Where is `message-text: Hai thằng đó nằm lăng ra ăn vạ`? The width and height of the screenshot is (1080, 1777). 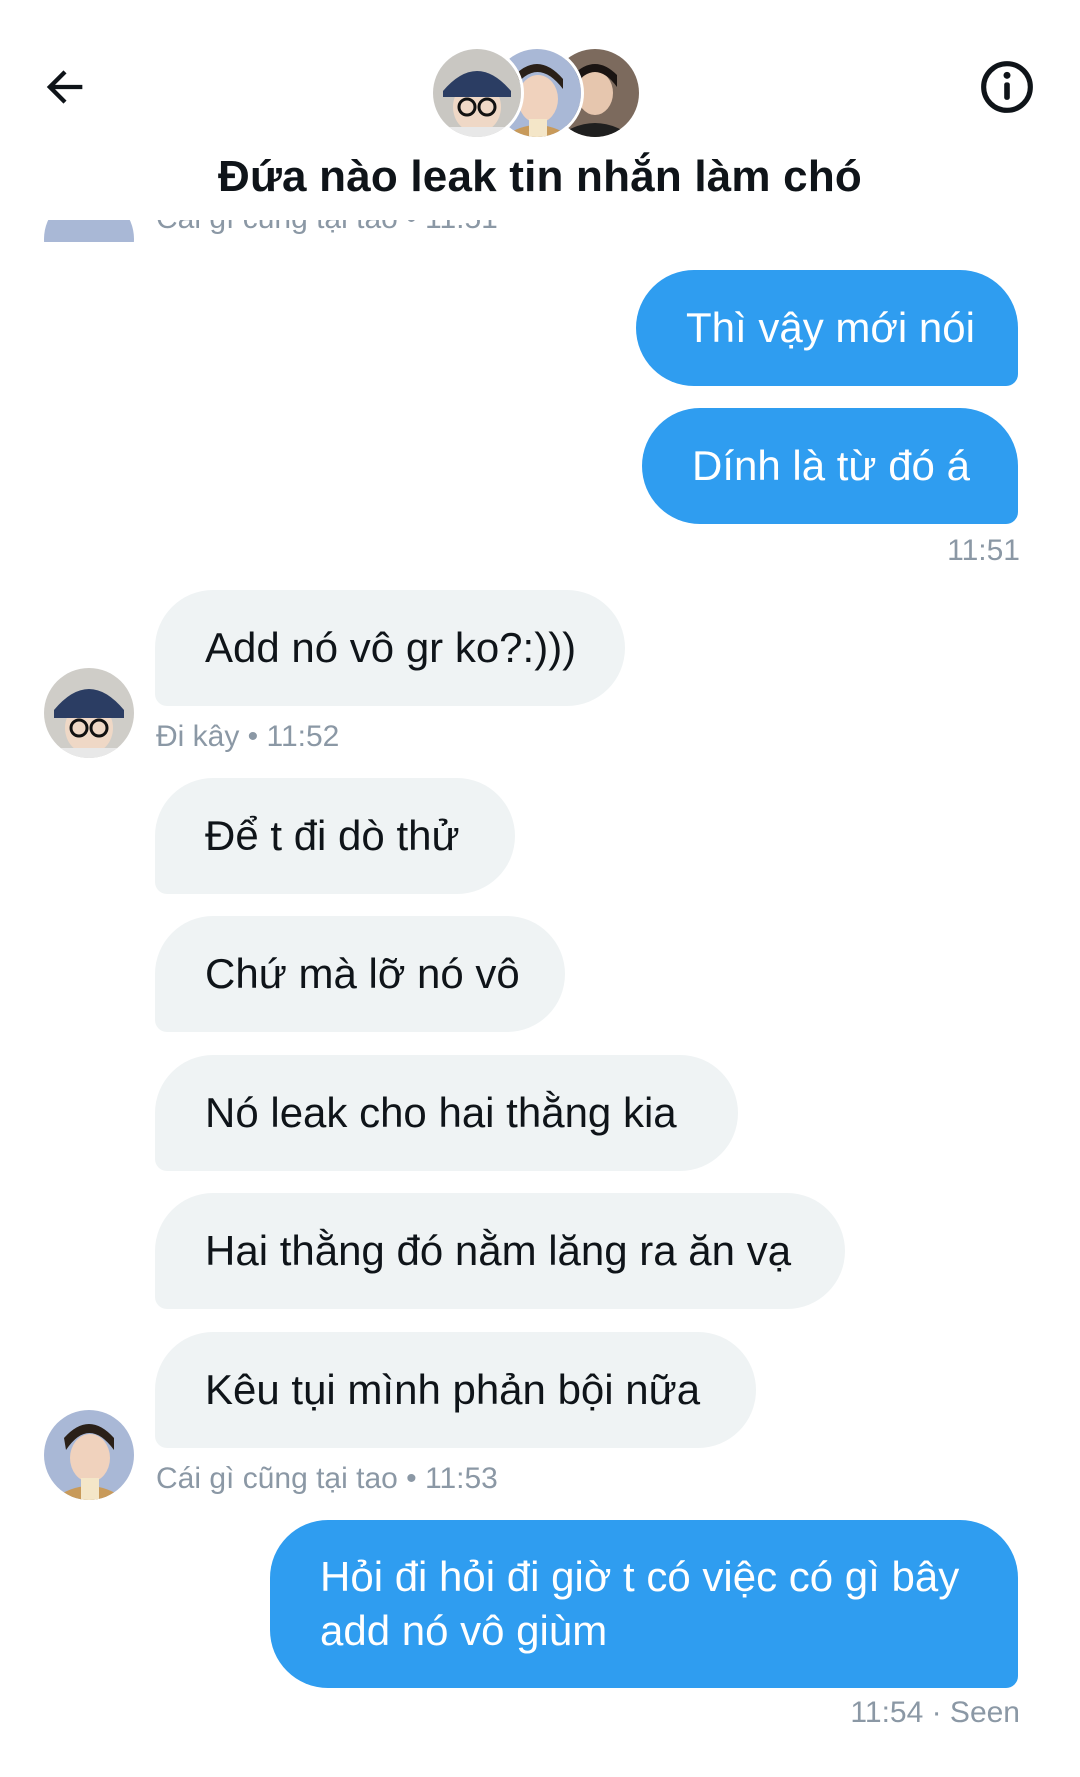 message-text: Hai thằng đó nằm lăng ra ăn vạ is located at coordinates (498, 1250).